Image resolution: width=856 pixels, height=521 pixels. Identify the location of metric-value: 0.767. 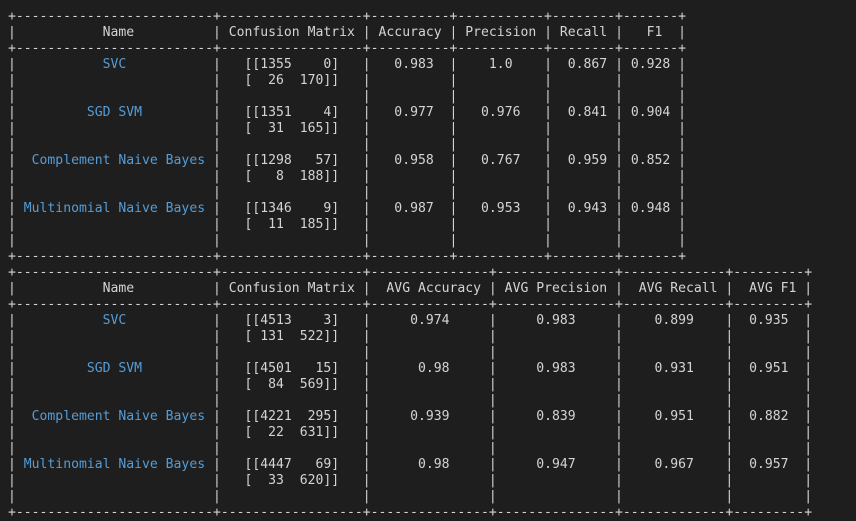
(501, 160).